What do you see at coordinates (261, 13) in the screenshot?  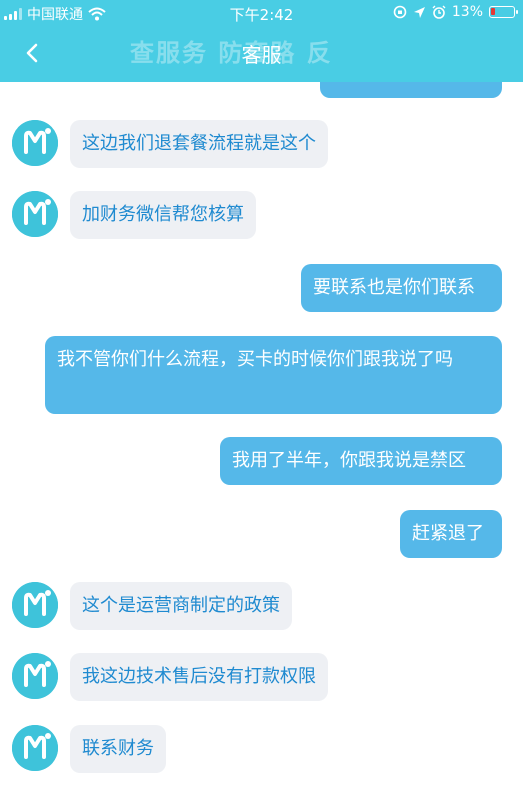 I see `status-bar: 中国联通 下午2:42 13%` at bounding box center [261, 13].